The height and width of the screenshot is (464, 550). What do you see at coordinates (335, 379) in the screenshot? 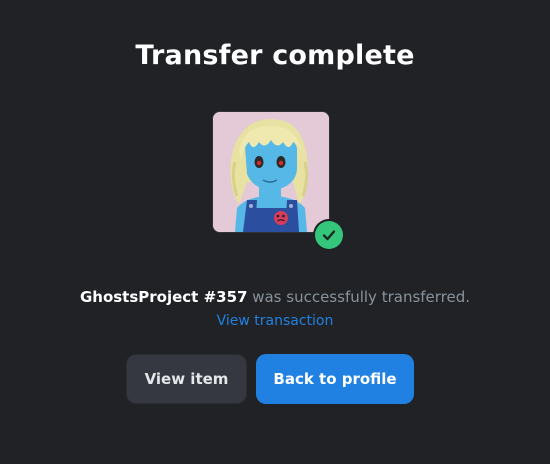
I see `back-to-profile-button: Back to profile` at bounding box center [335, 379].